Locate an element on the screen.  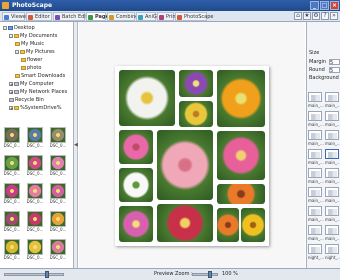
zoom-slider is located at coordinates (205, 274).